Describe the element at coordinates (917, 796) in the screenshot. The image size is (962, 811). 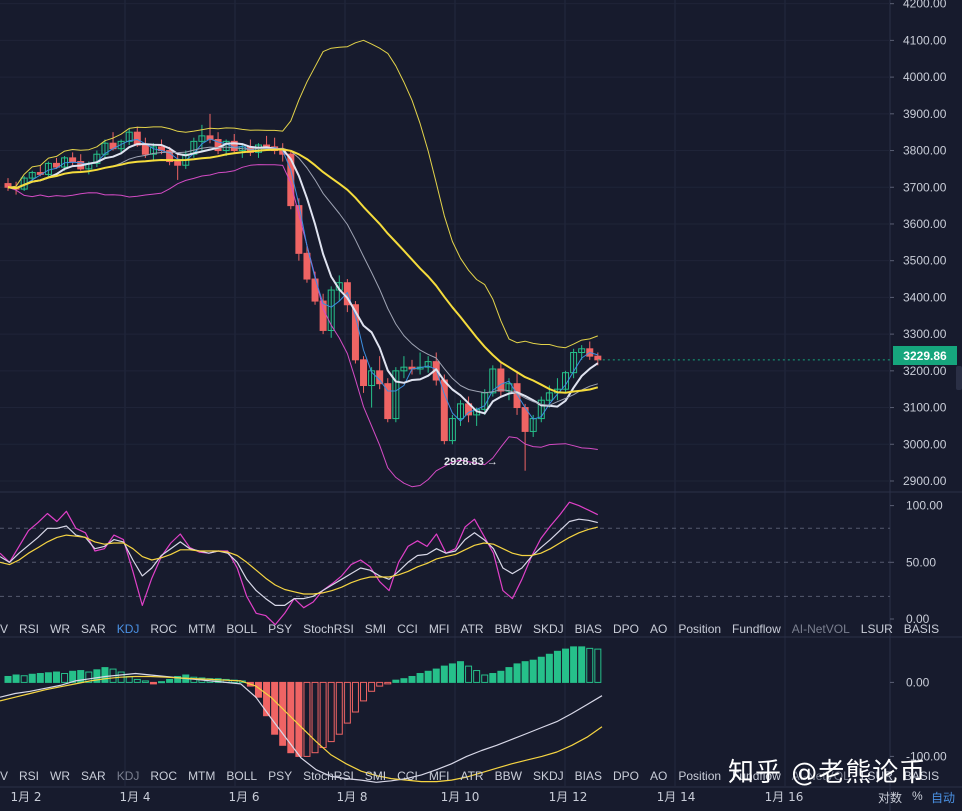
I see `percent-scale-toggle: %` at that location.